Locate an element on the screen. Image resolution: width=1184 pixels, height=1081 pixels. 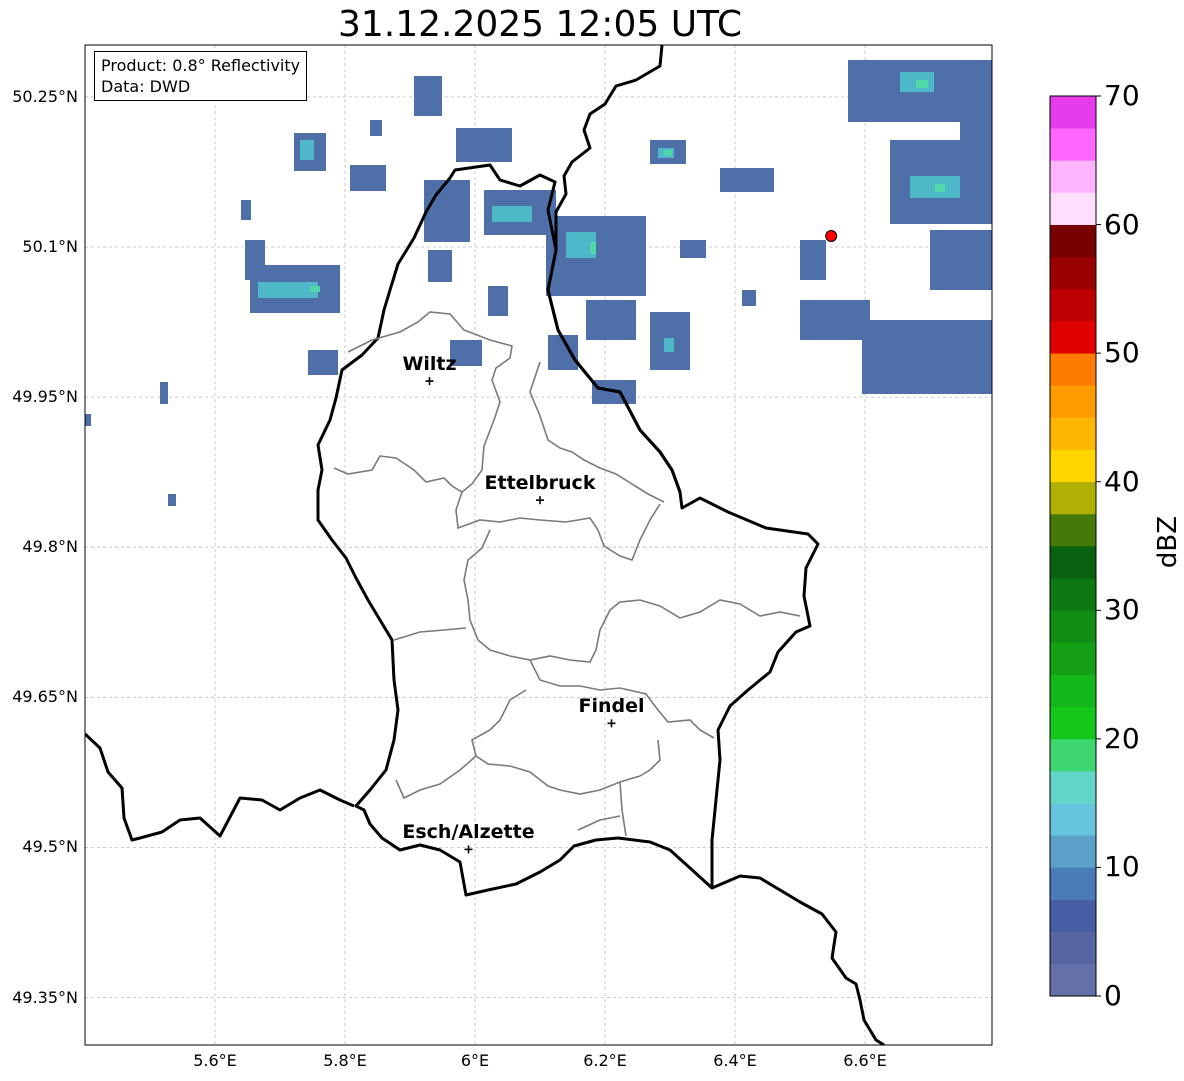
city-label: Wiltz is located at coordinates (429, 364).